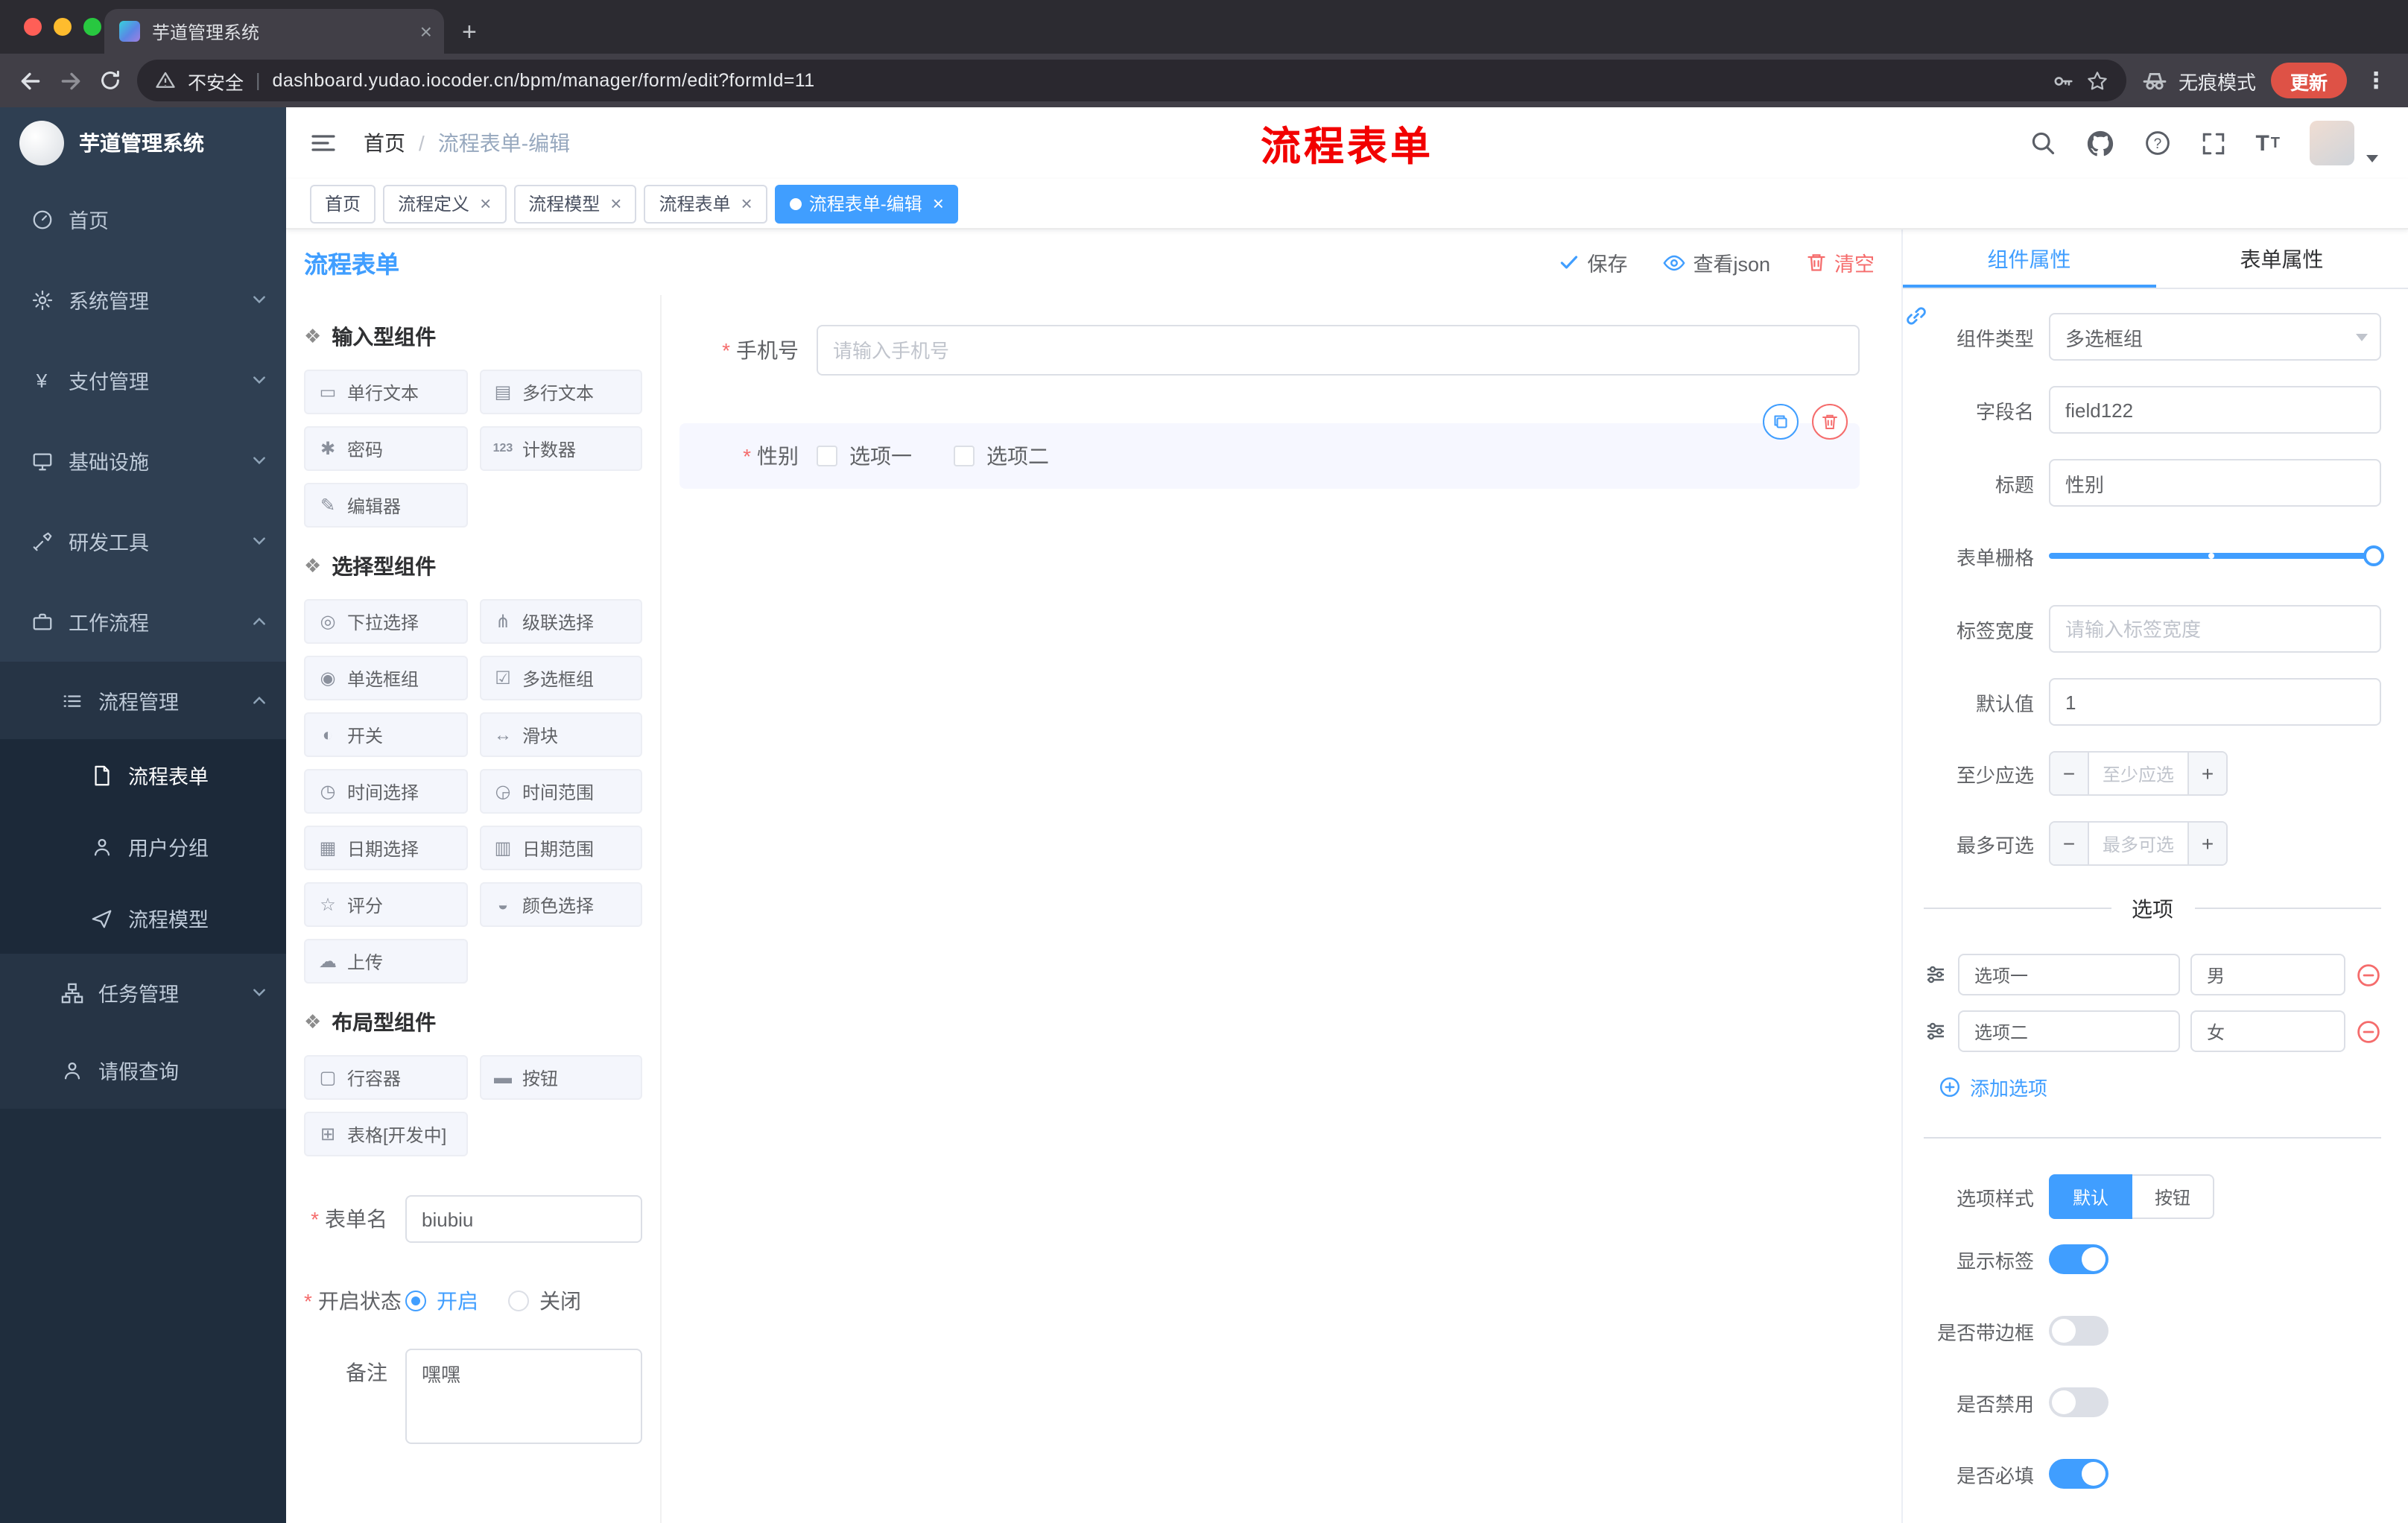  Describe the element at coordinates (385, 792) in the screenshot. I see `palette-item-time-picker: ◷ 时间选择` at that location.